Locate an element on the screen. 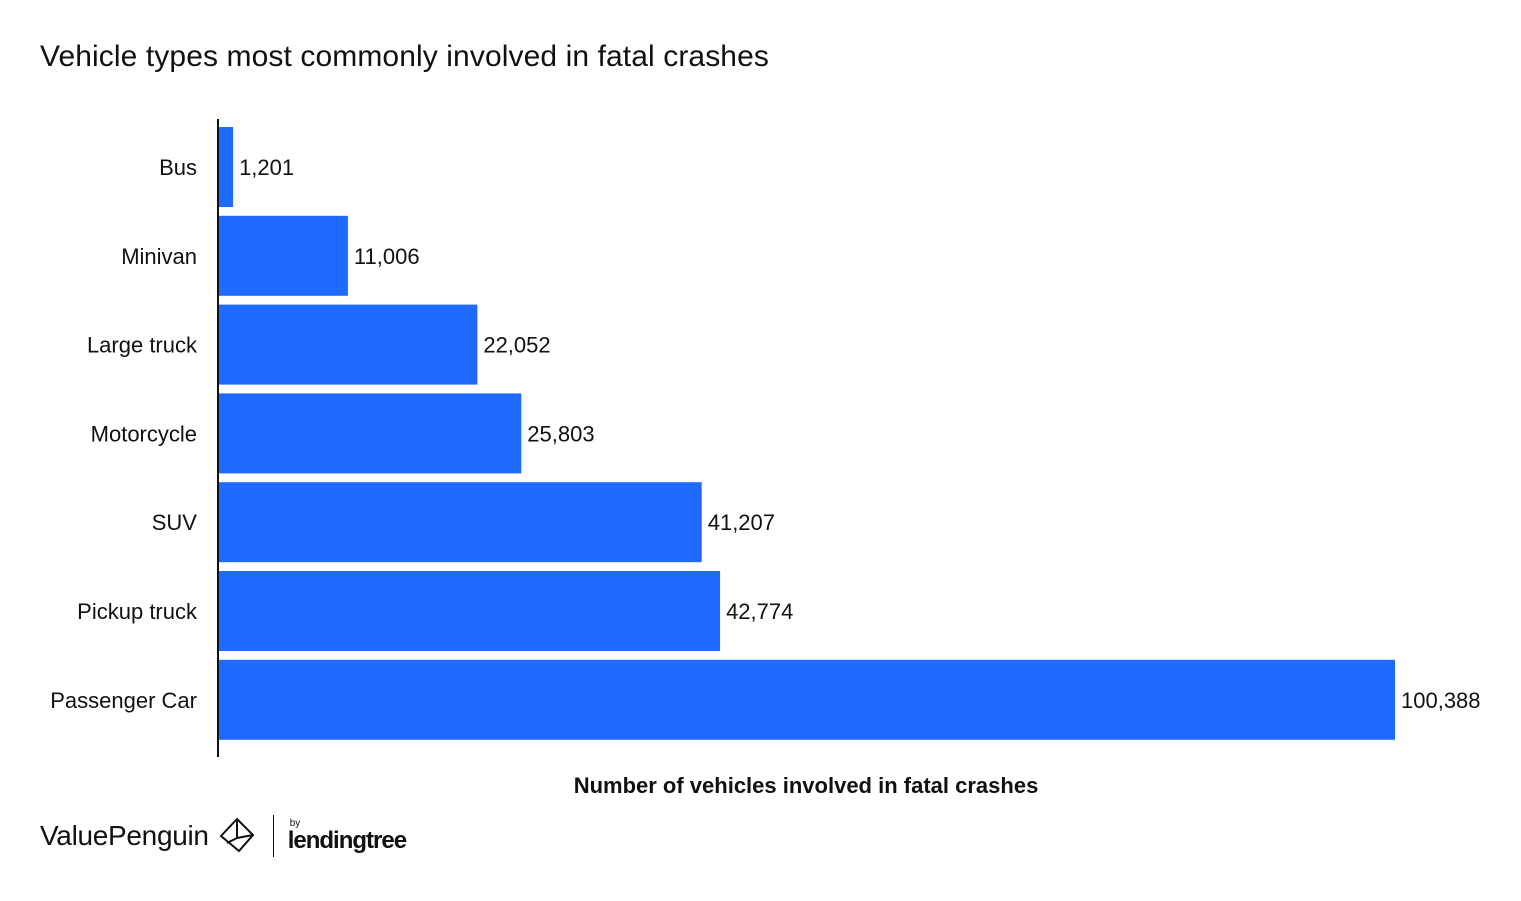 This screenshot has height=901, width=1521. bar-passenger-car is located at coordinates (807, 699).